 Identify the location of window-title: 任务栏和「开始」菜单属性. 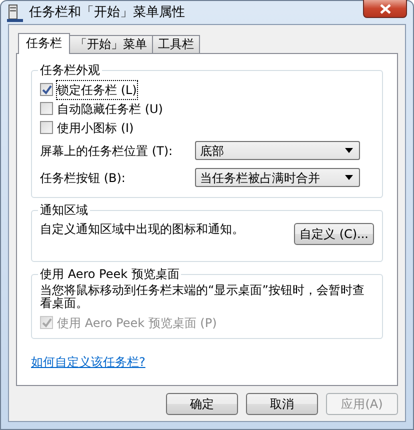
(107, 13).